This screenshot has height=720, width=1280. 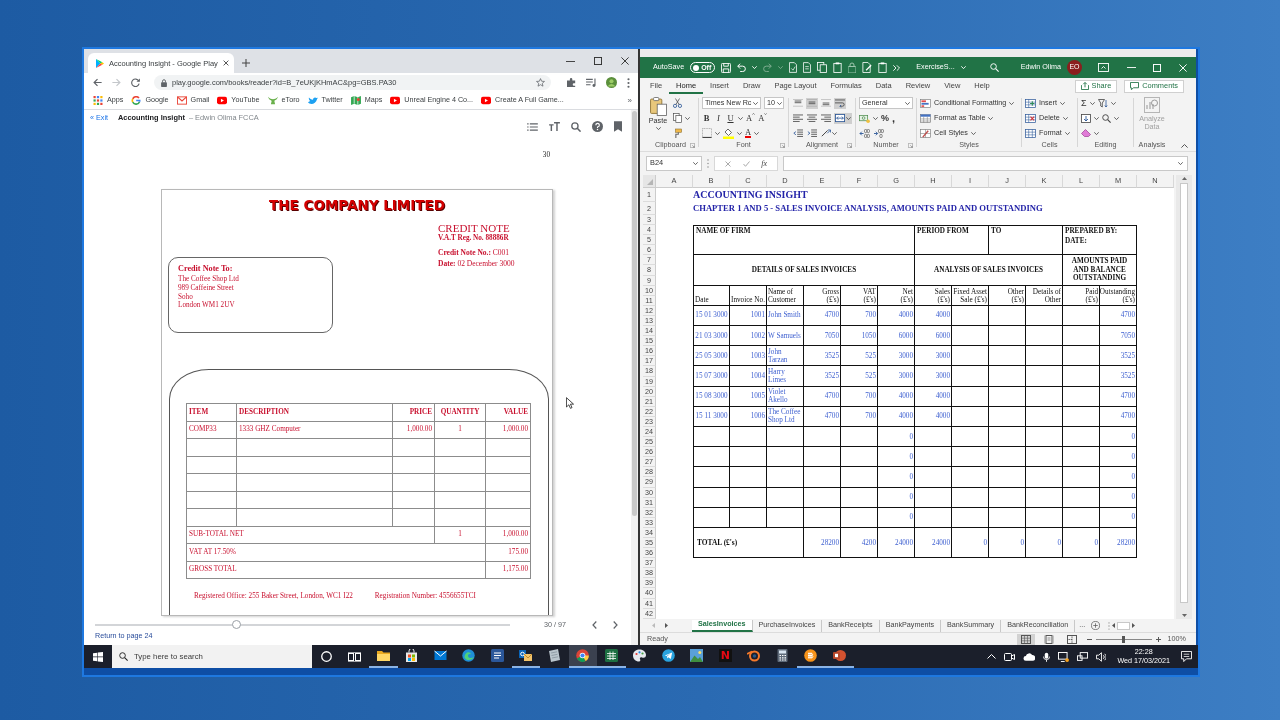 What do you see at coordinates (742, 67) in the screenshot?
I see `undo-icon` at bounding box center [742, 67].